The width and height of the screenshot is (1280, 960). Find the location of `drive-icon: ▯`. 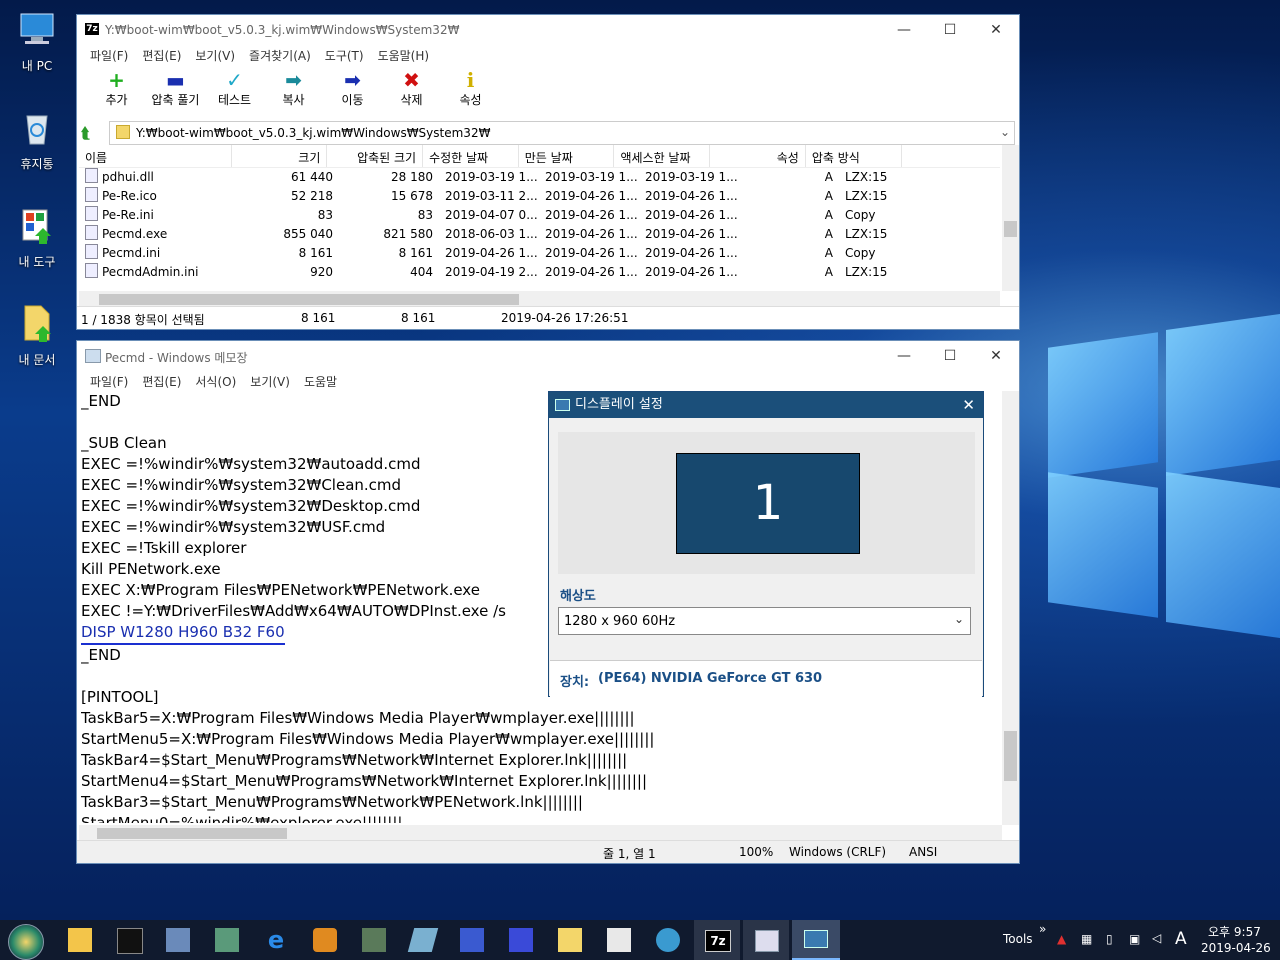

drive-icon: ▯ is located at coordinates (1109, 939).